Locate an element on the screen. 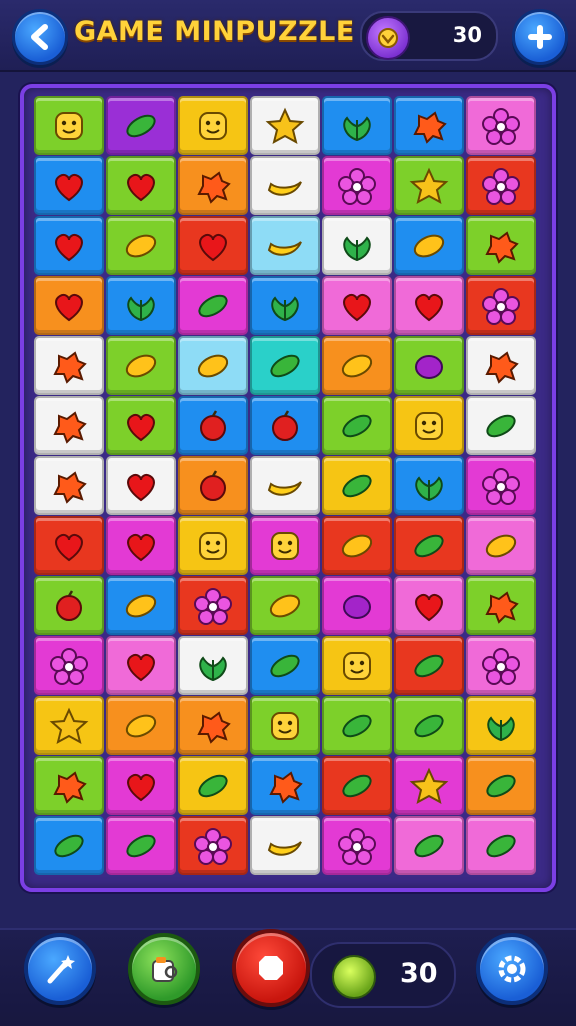 Image resolution: width=576 pixels, height=1026 pixels. heart-icon is located at coordinates (141, 787).